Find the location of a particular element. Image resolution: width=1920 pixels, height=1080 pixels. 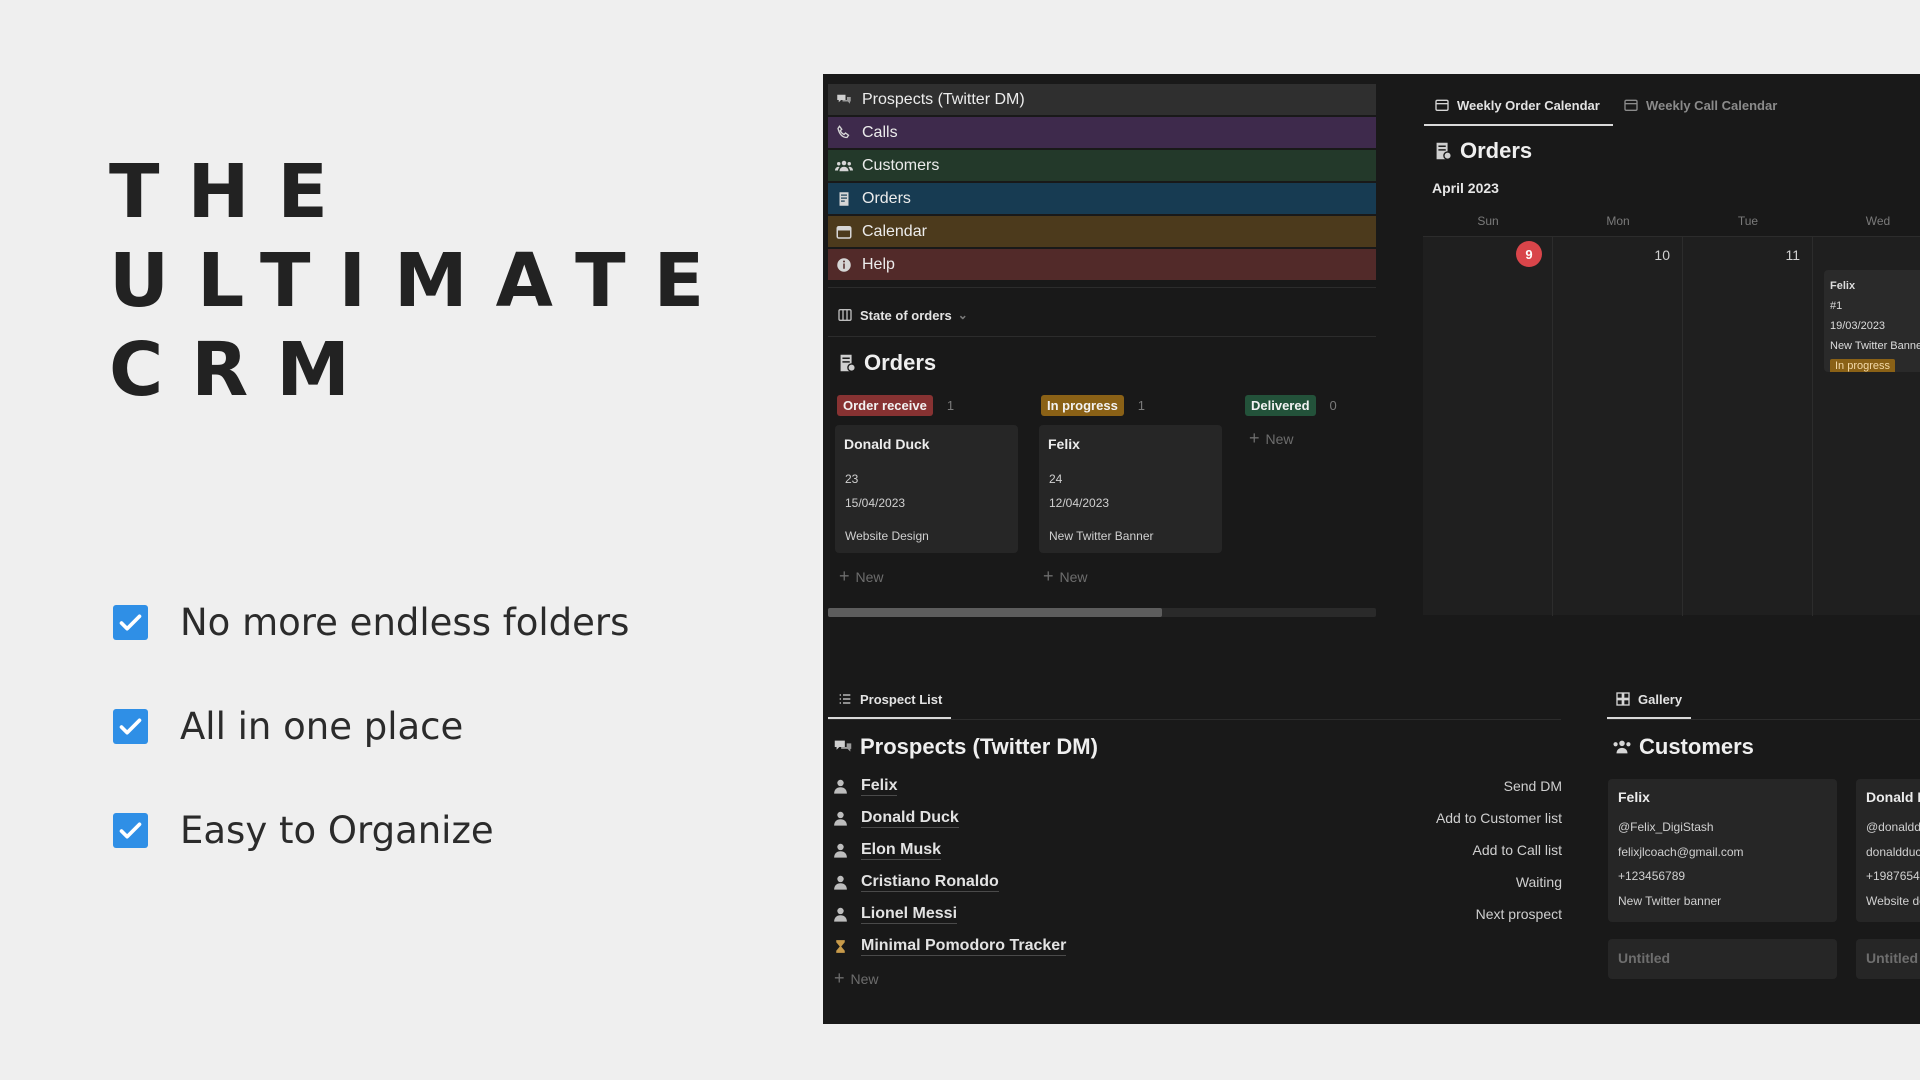

customers-title: Customers is located at coordinates (1682, 747).